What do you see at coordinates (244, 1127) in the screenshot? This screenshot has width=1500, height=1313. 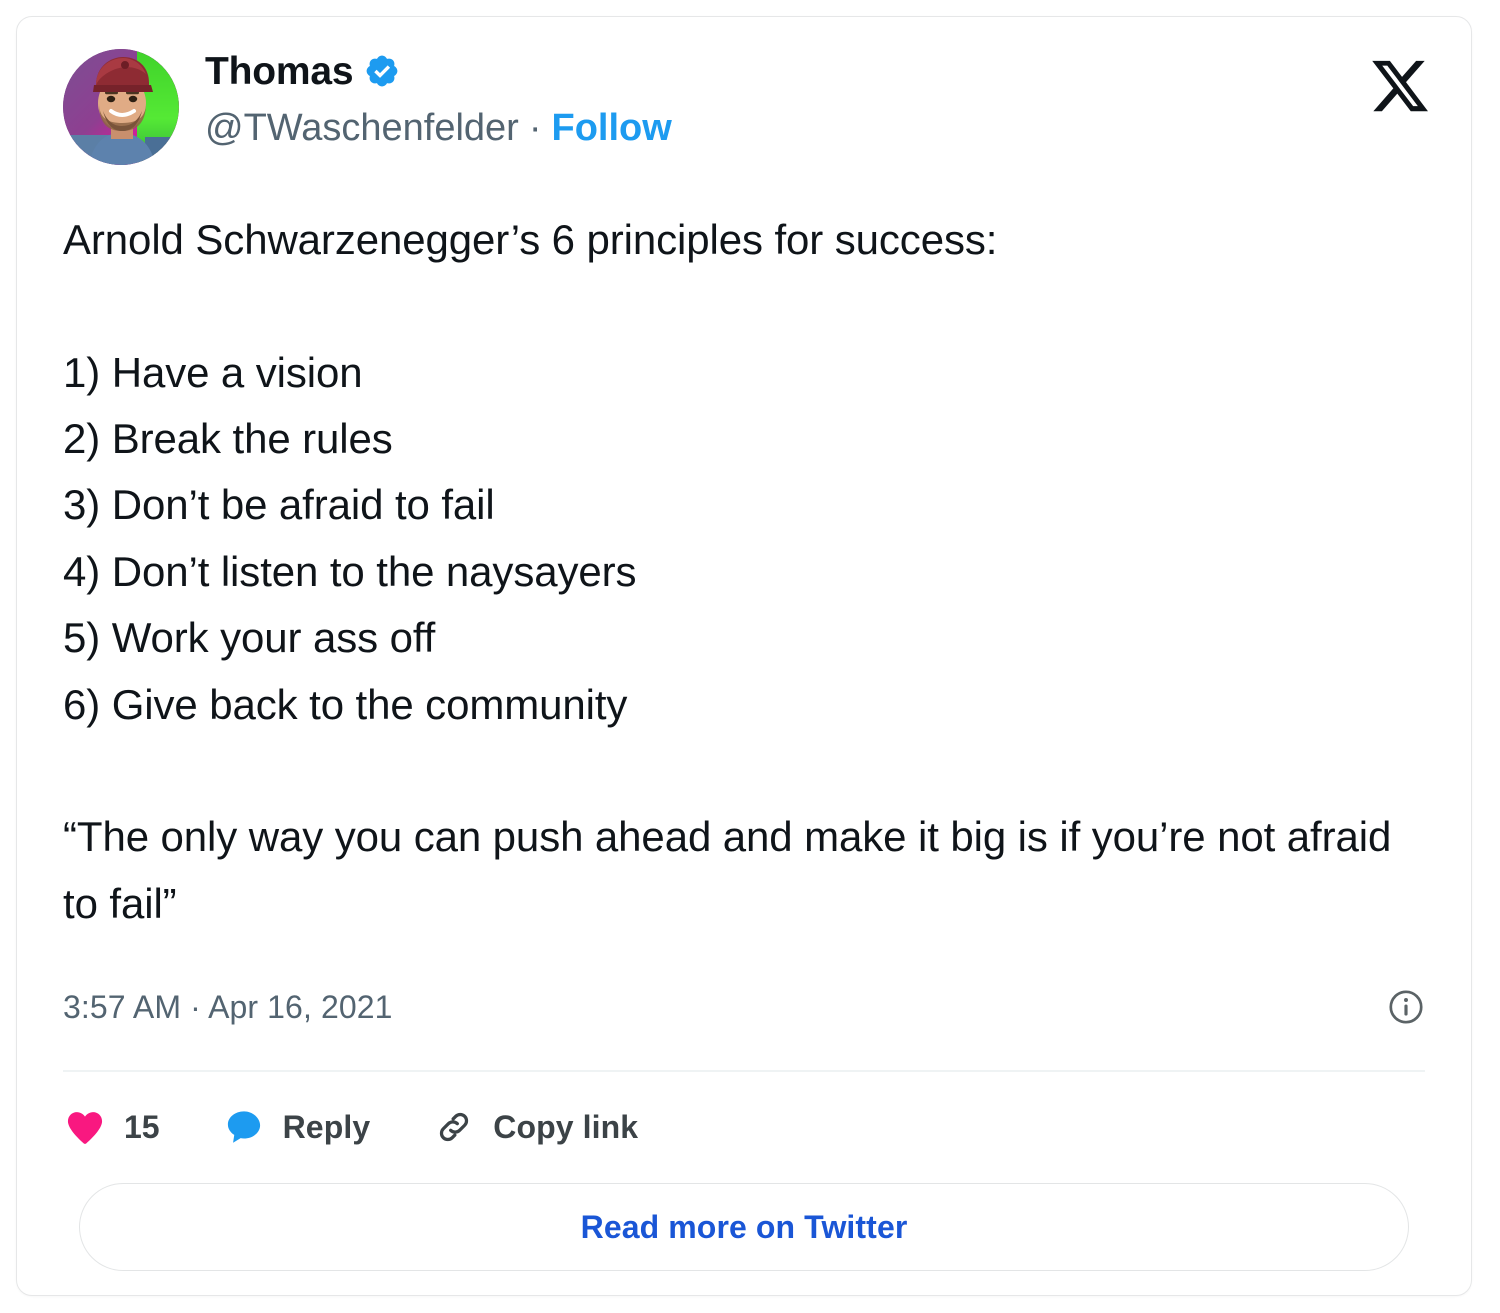 I see `speech-bubble-icon` at bounding box center [244, 1127].